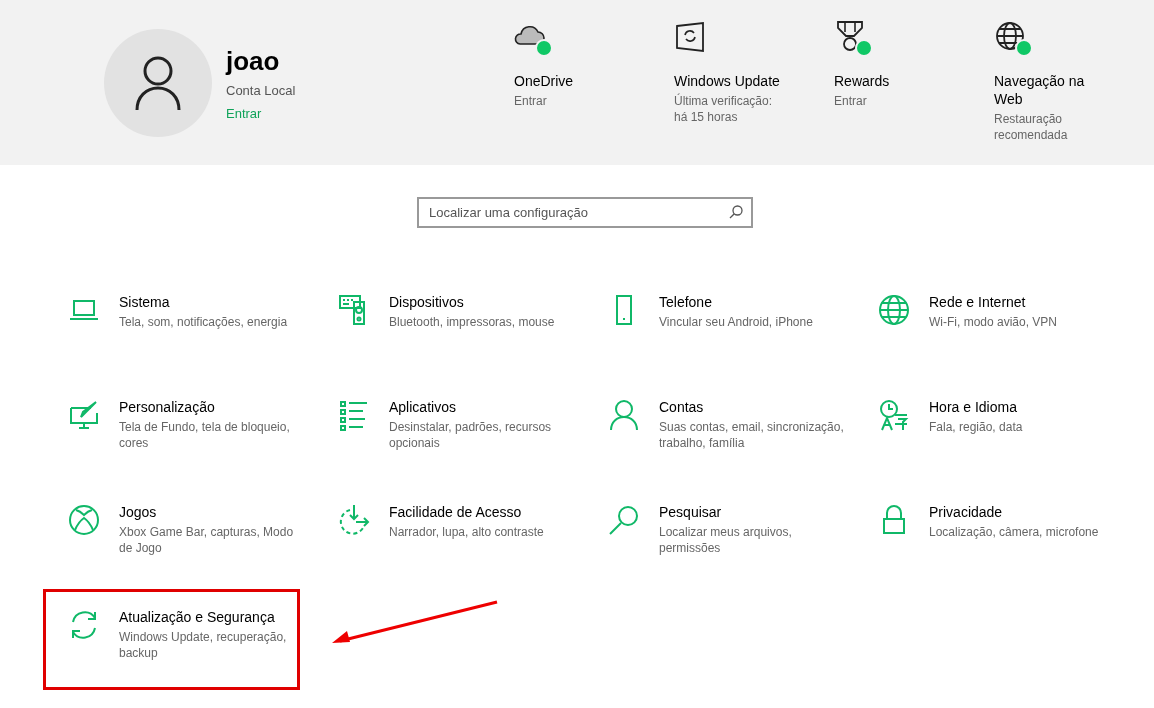 This screenshot has width=1154, height=708. Describe the element at coordinates (205, 435) in the screenshot. I see `category-description: Tela de Fundo, tela de bloqueio, cores` at that location.